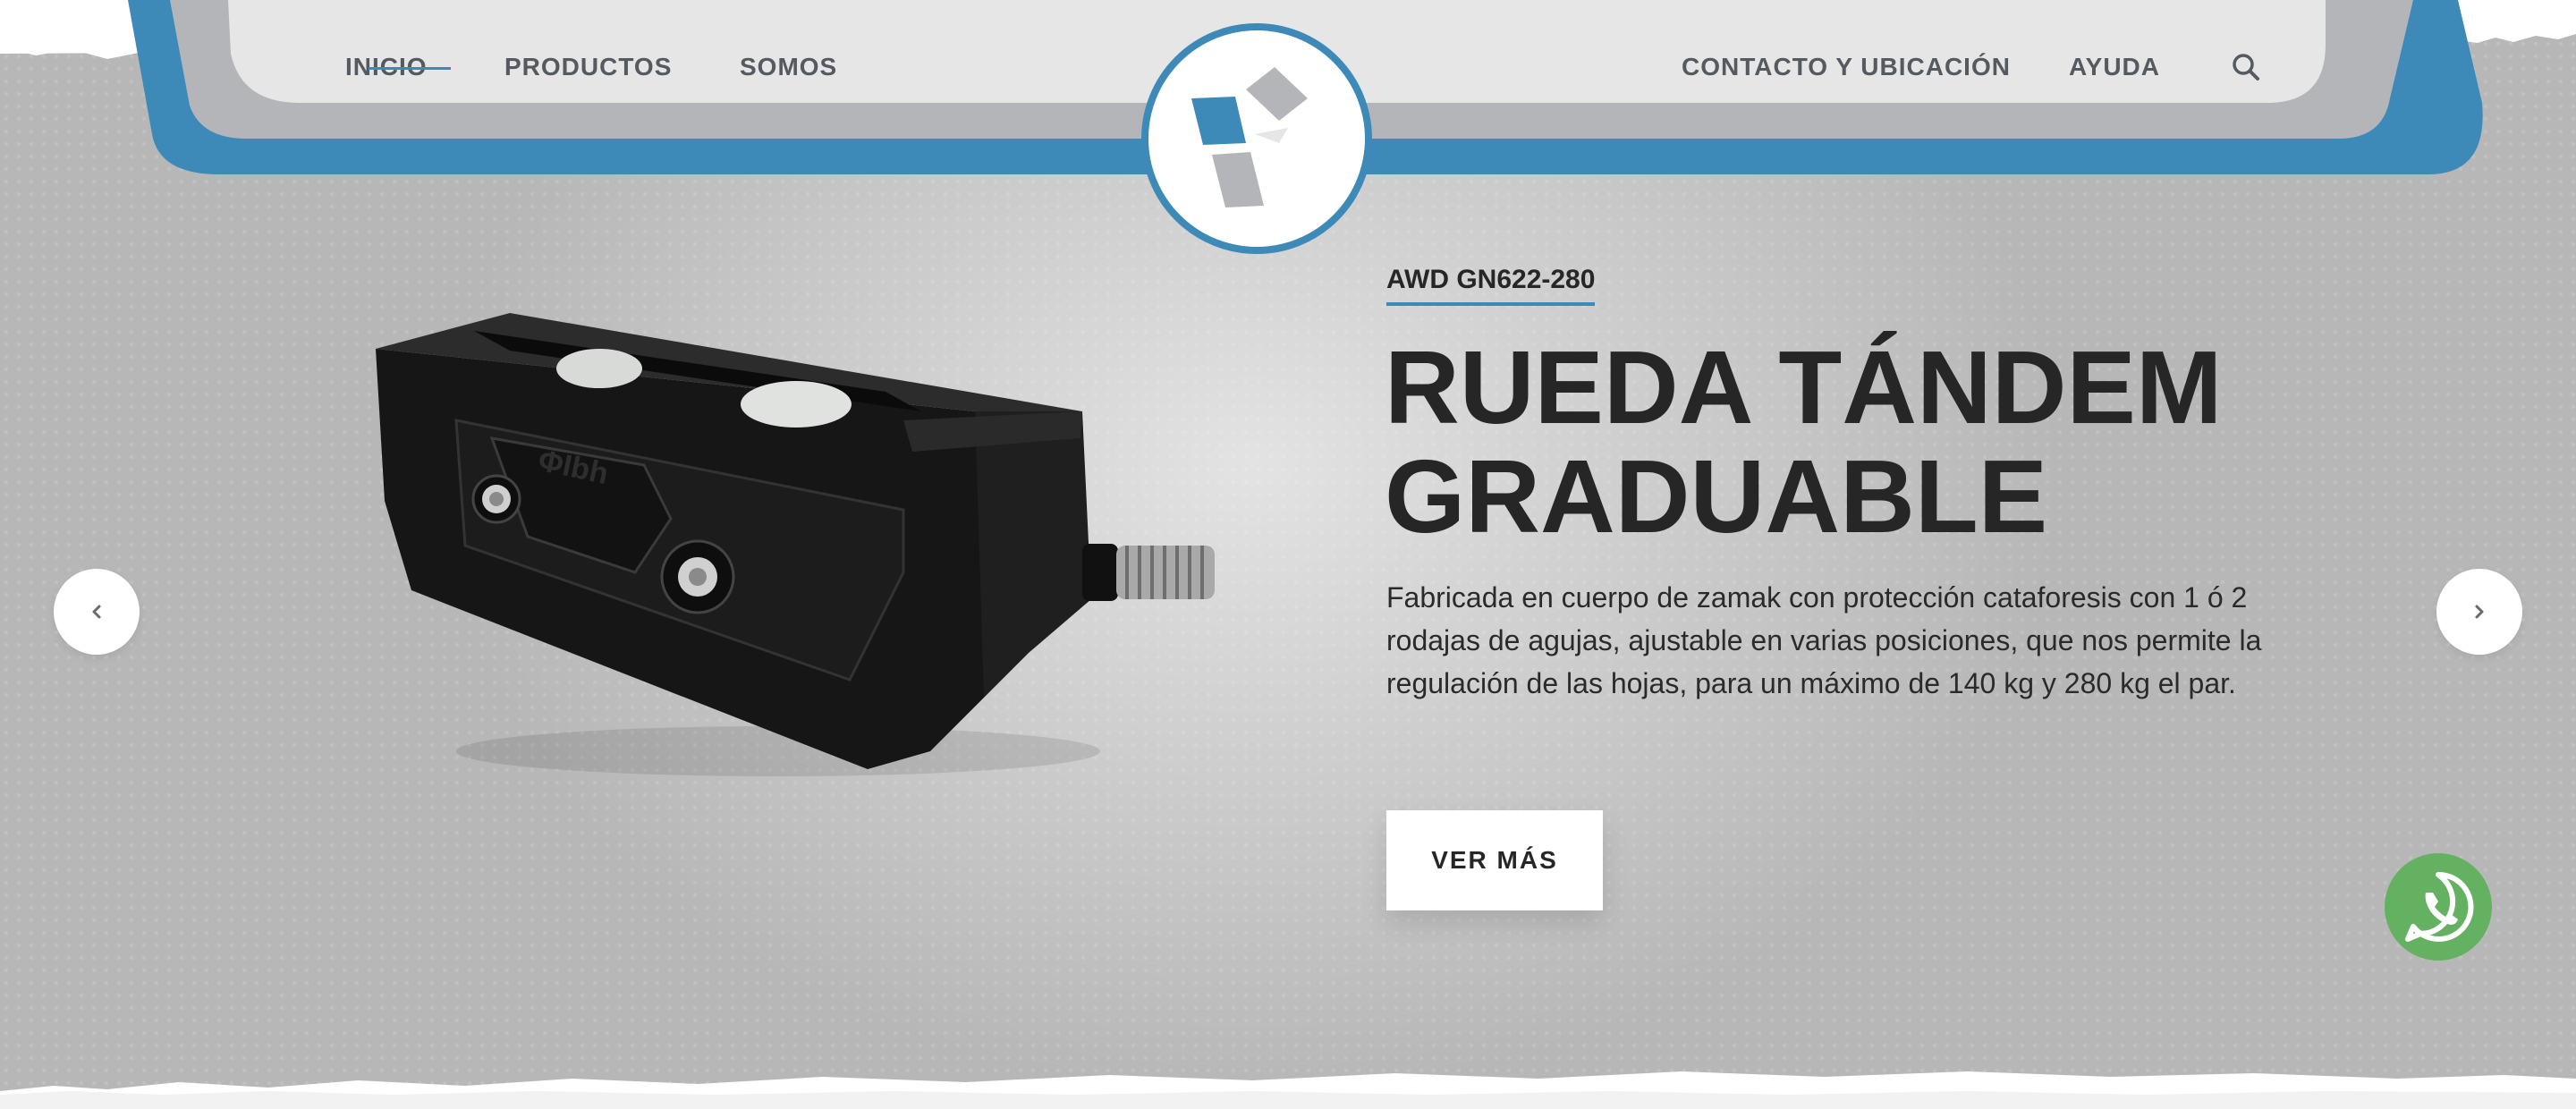 Image resolution: width=2576 pixels, height=1109 pixels. Describe the element at coordinates (2114, 67) in the screenshot. I see `nav-item-ayuda: AYUDA` at that location.